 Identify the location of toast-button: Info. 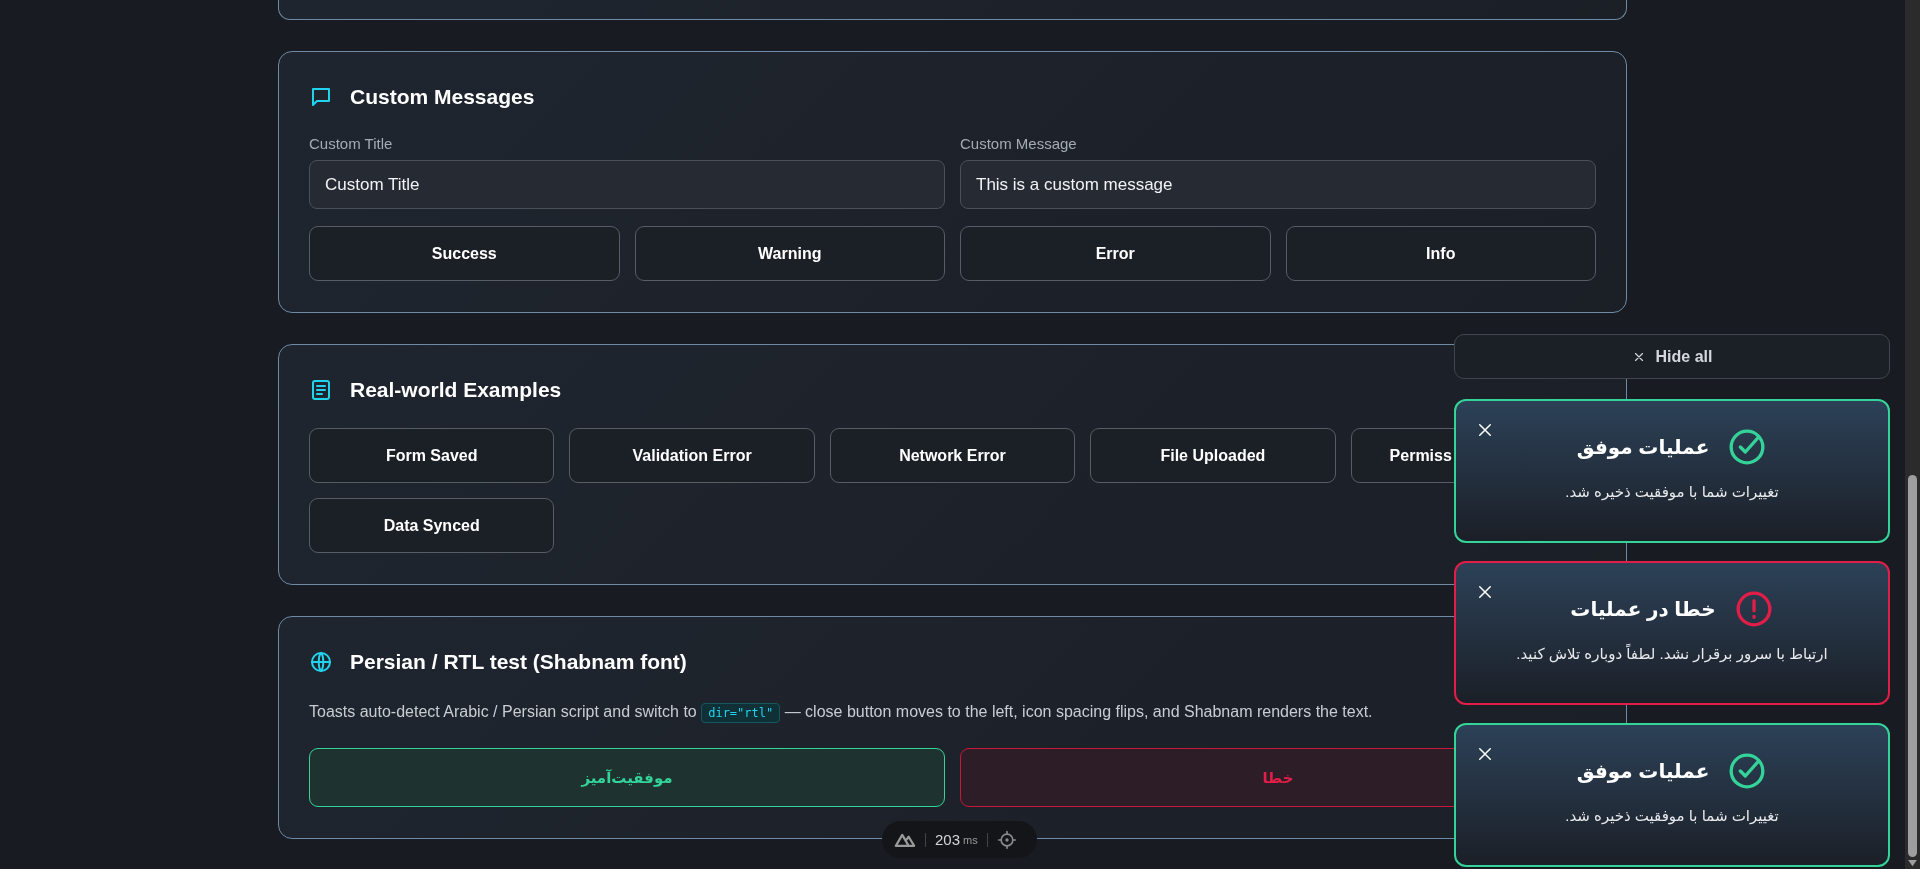
(1440, 253).